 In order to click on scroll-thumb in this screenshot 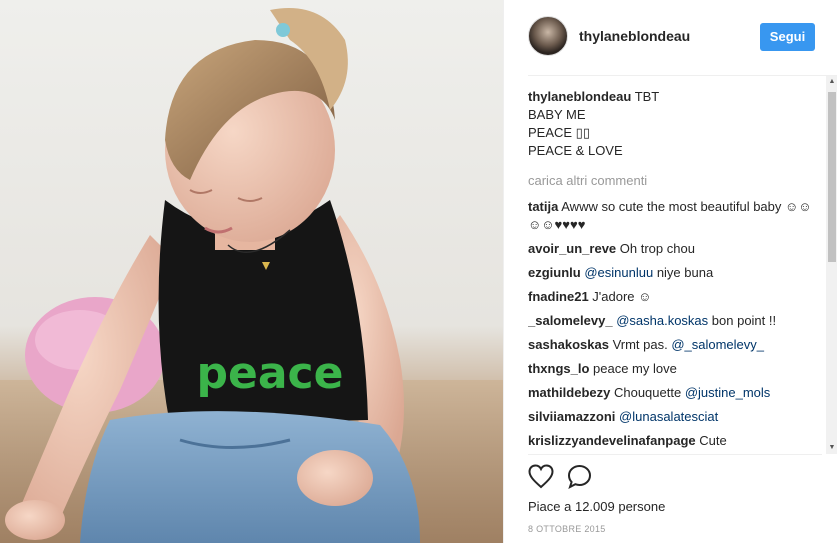, I will do `click(832, 177)`.